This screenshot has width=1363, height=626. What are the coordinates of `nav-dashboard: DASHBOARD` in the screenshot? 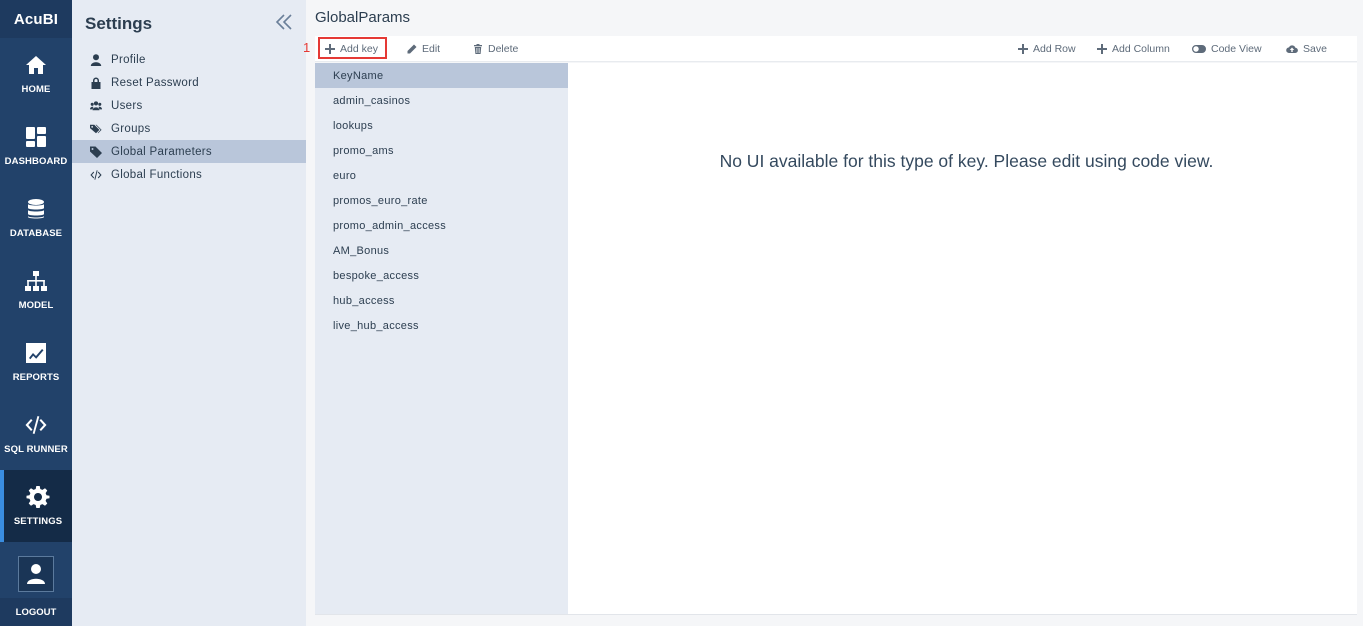 It's located at (36, 146).